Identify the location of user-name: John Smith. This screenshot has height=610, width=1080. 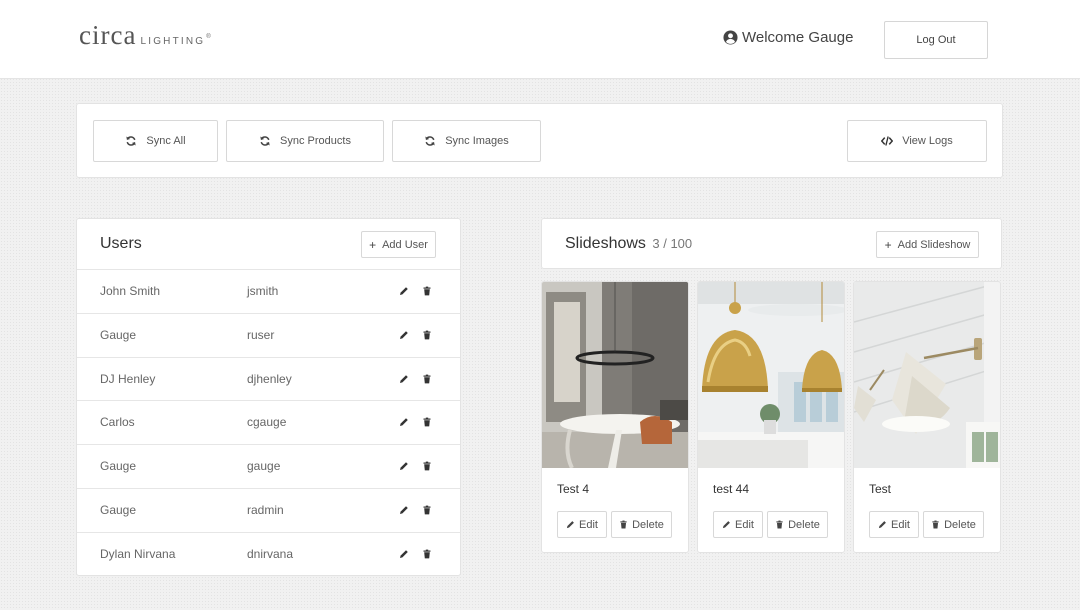
(130, 291).